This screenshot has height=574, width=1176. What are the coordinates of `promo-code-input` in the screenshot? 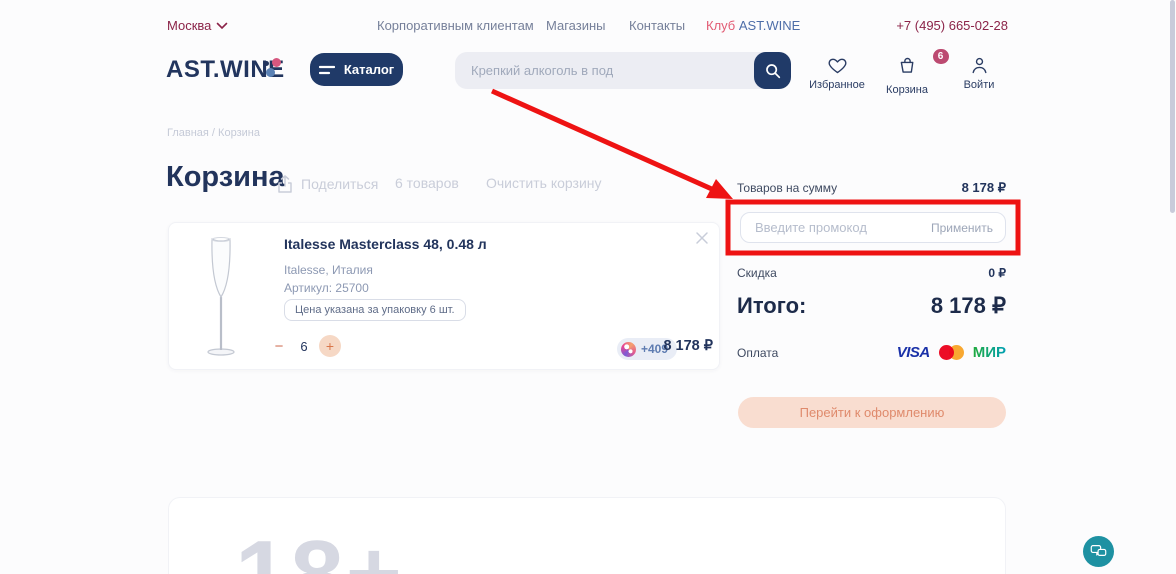 It's located at (835, 227).